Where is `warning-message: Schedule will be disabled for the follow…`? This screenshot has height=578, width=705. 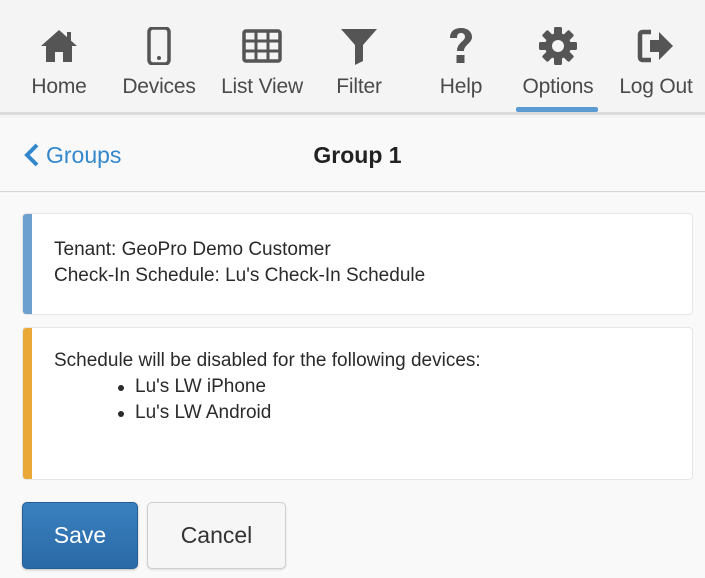
warning-message: Schedule will be disabled for the follow… is located at coordinates (267, 360).